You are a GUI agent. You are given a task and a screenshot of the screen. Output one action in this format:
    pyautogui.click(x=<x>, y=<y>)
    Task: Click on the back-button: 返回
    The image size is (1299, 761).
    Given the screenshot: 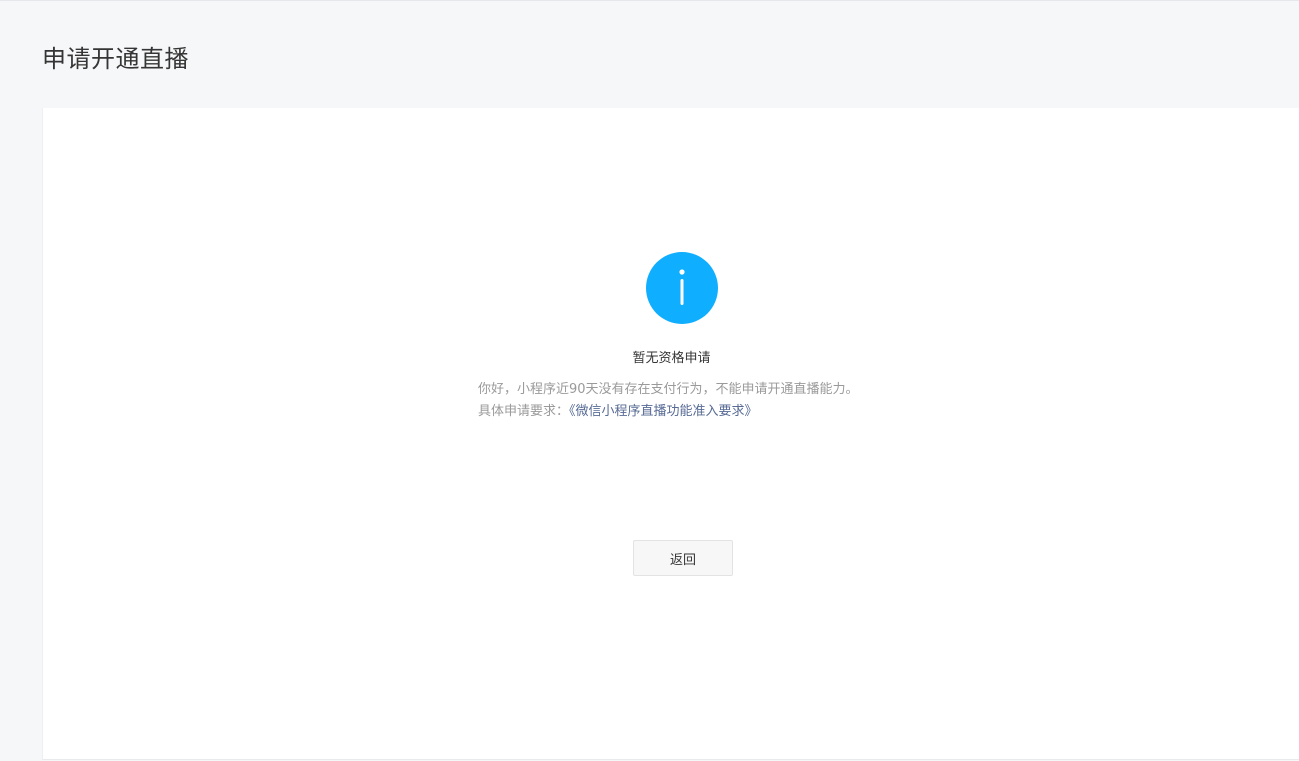 What is the action you would take?
    pyautogui.click(x=683, y=558)
    